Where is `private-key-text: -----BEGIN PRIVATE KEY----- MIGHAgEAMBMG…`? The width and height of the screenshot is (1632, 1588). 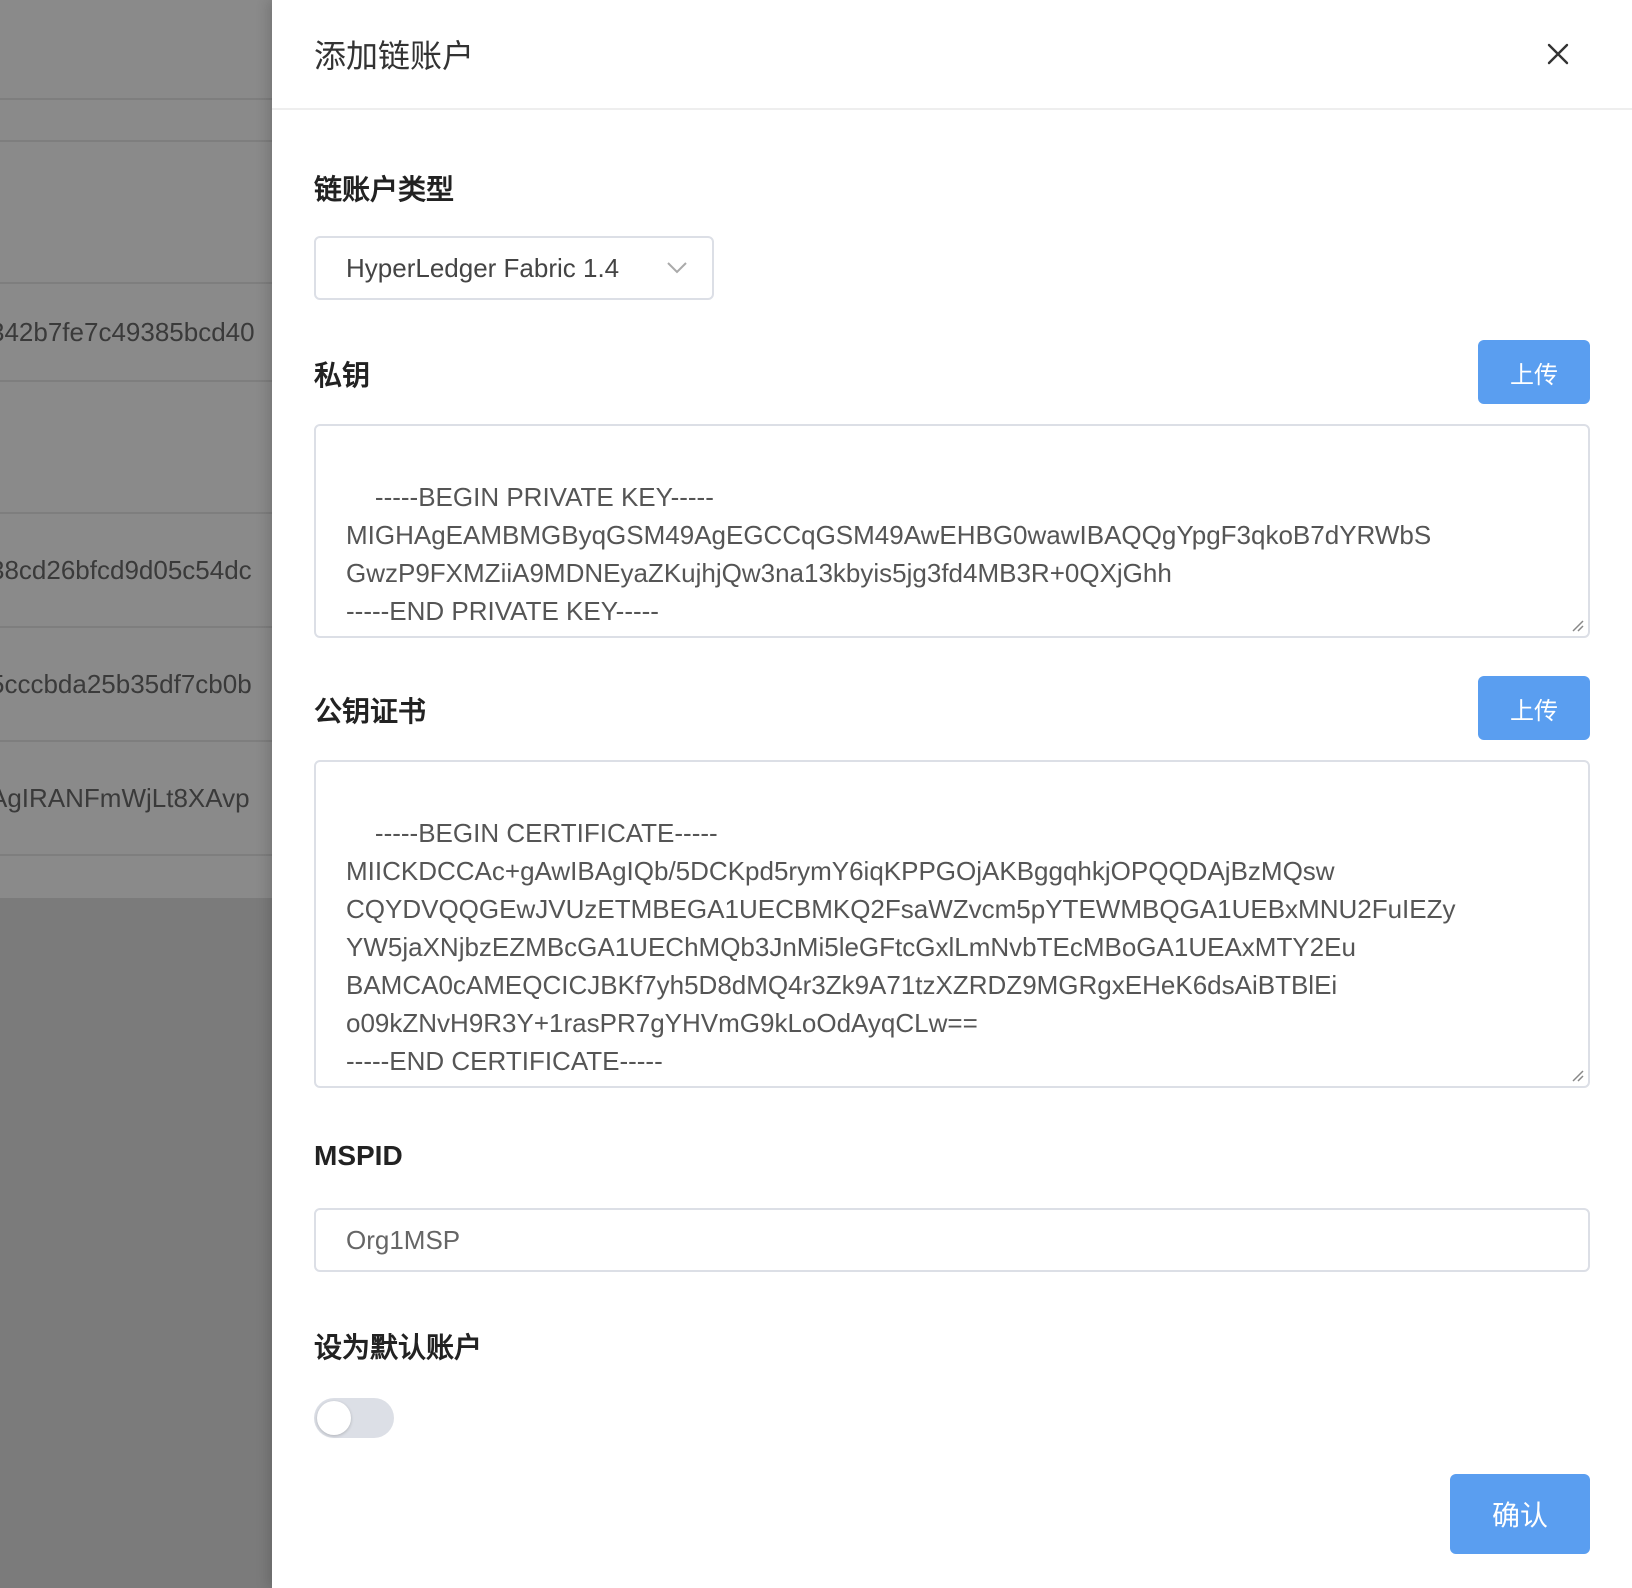 private-key-text: -----BEGIN PRIVATE KEY----- MIGHAgEAMBMG… is located at coordinates (889, 554).